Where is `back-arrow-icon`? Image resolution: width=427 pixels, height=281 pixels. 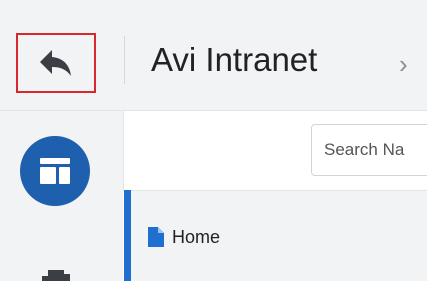 back-arrow-icon is located at coordinates (56, 63).